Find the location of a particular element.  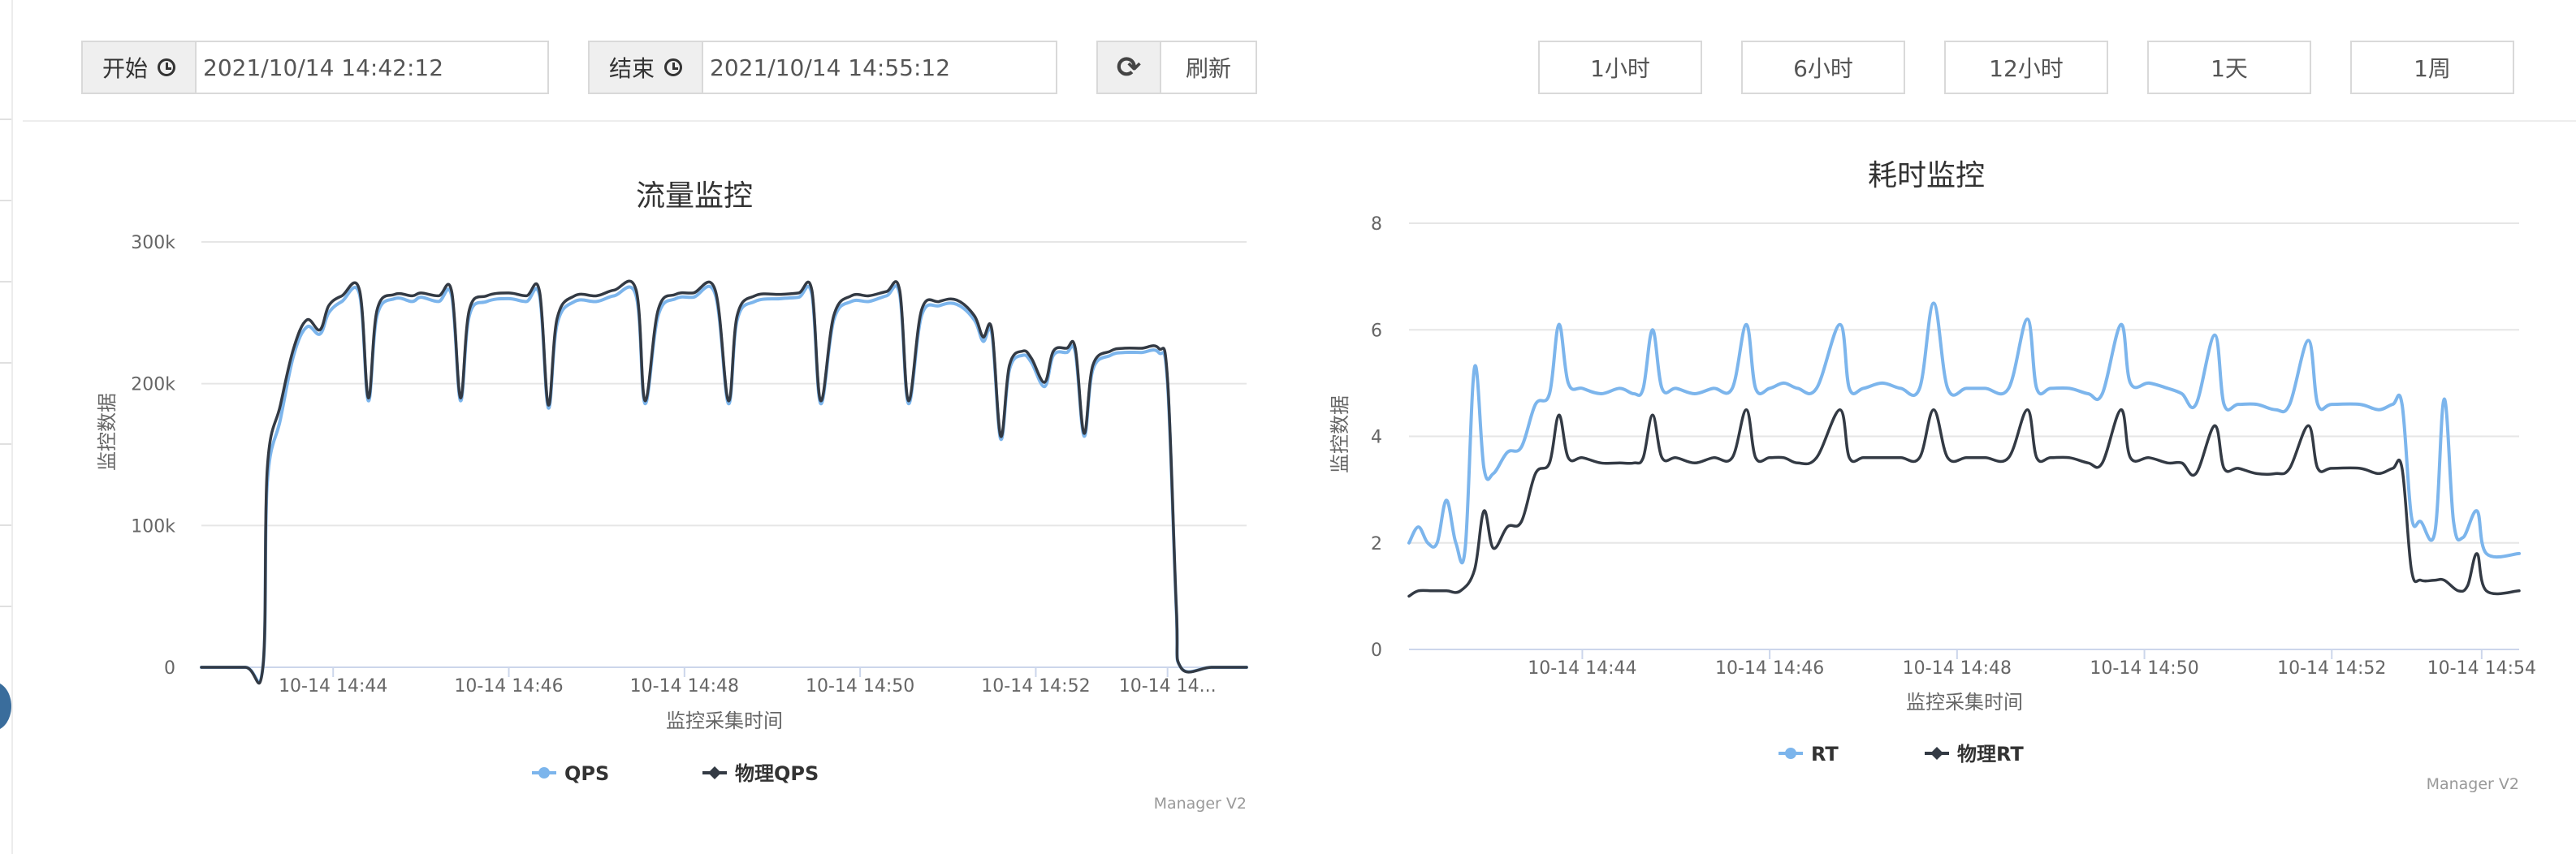

legend-item: 物理QPS is located at coordinates (761, 773).